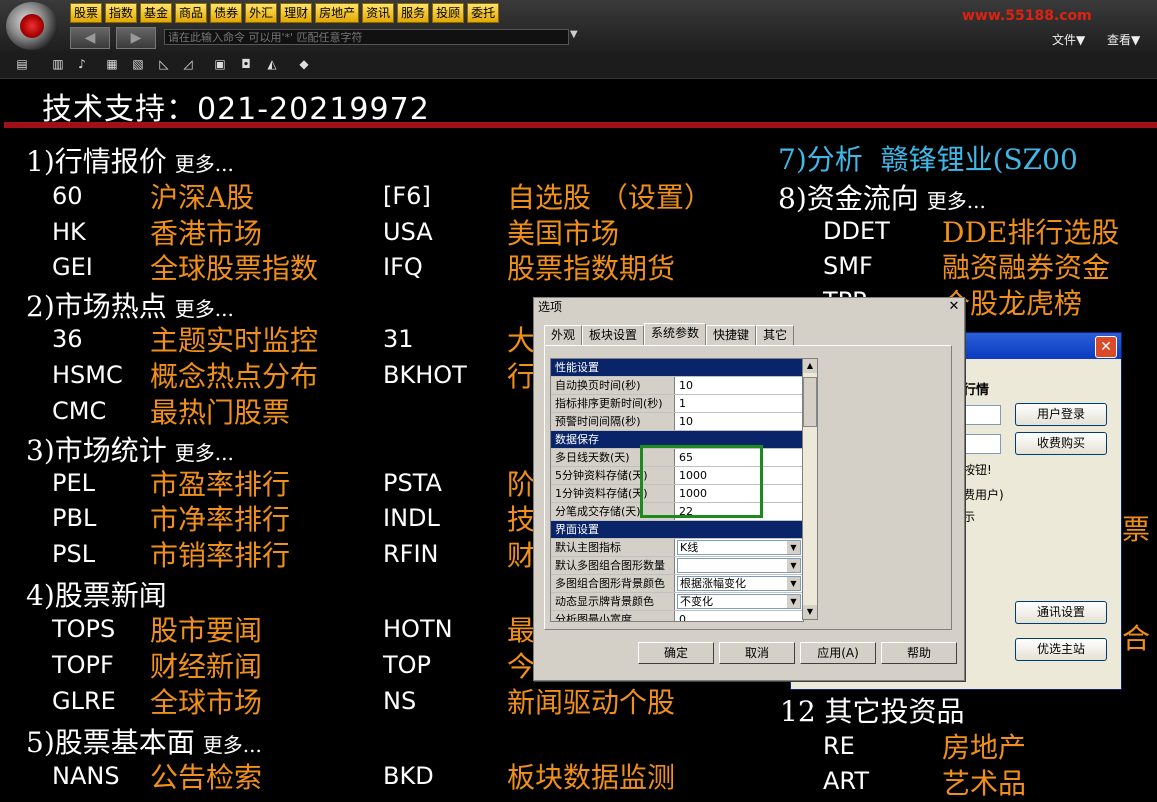  I want to click on item-code: TOP, so click(407, 665).